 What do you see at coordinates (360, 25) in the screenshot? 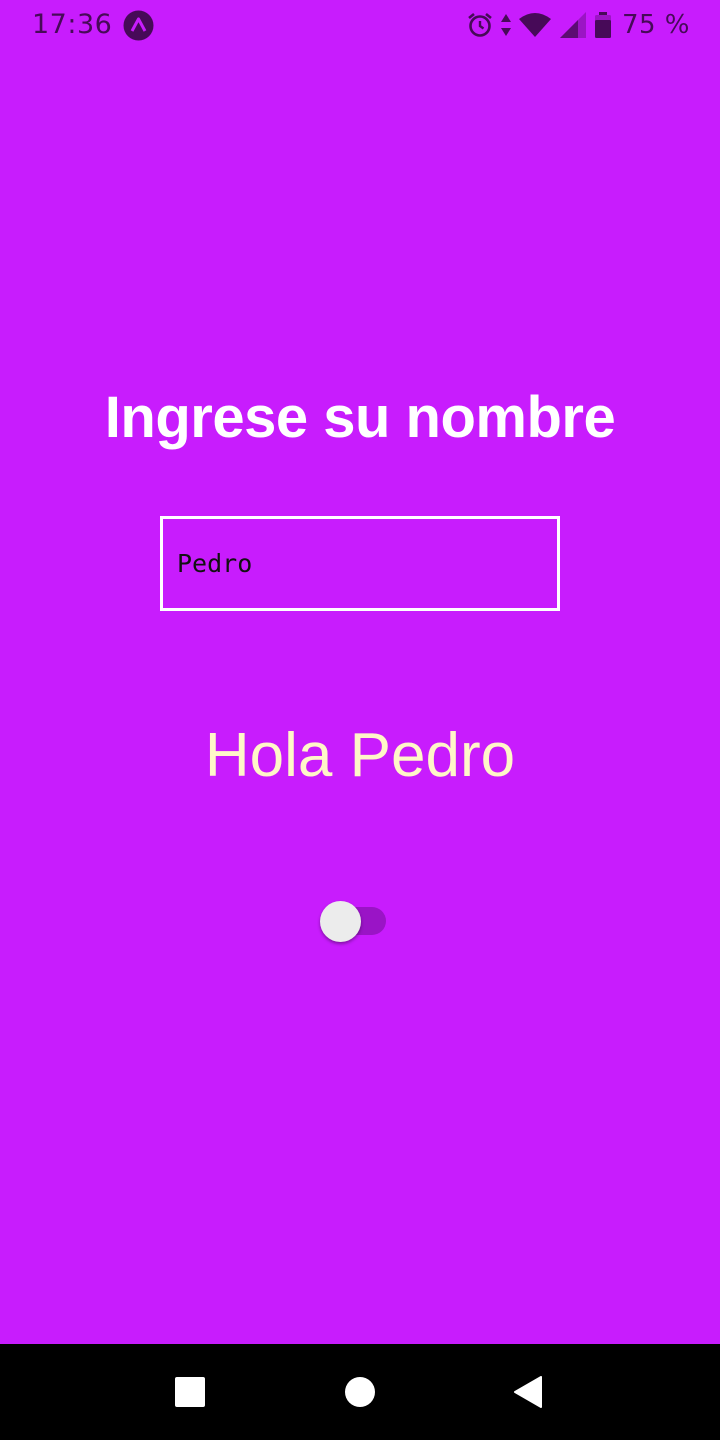
I see `status-bar: 17:36 75 %` at bounding box center [360, 25].